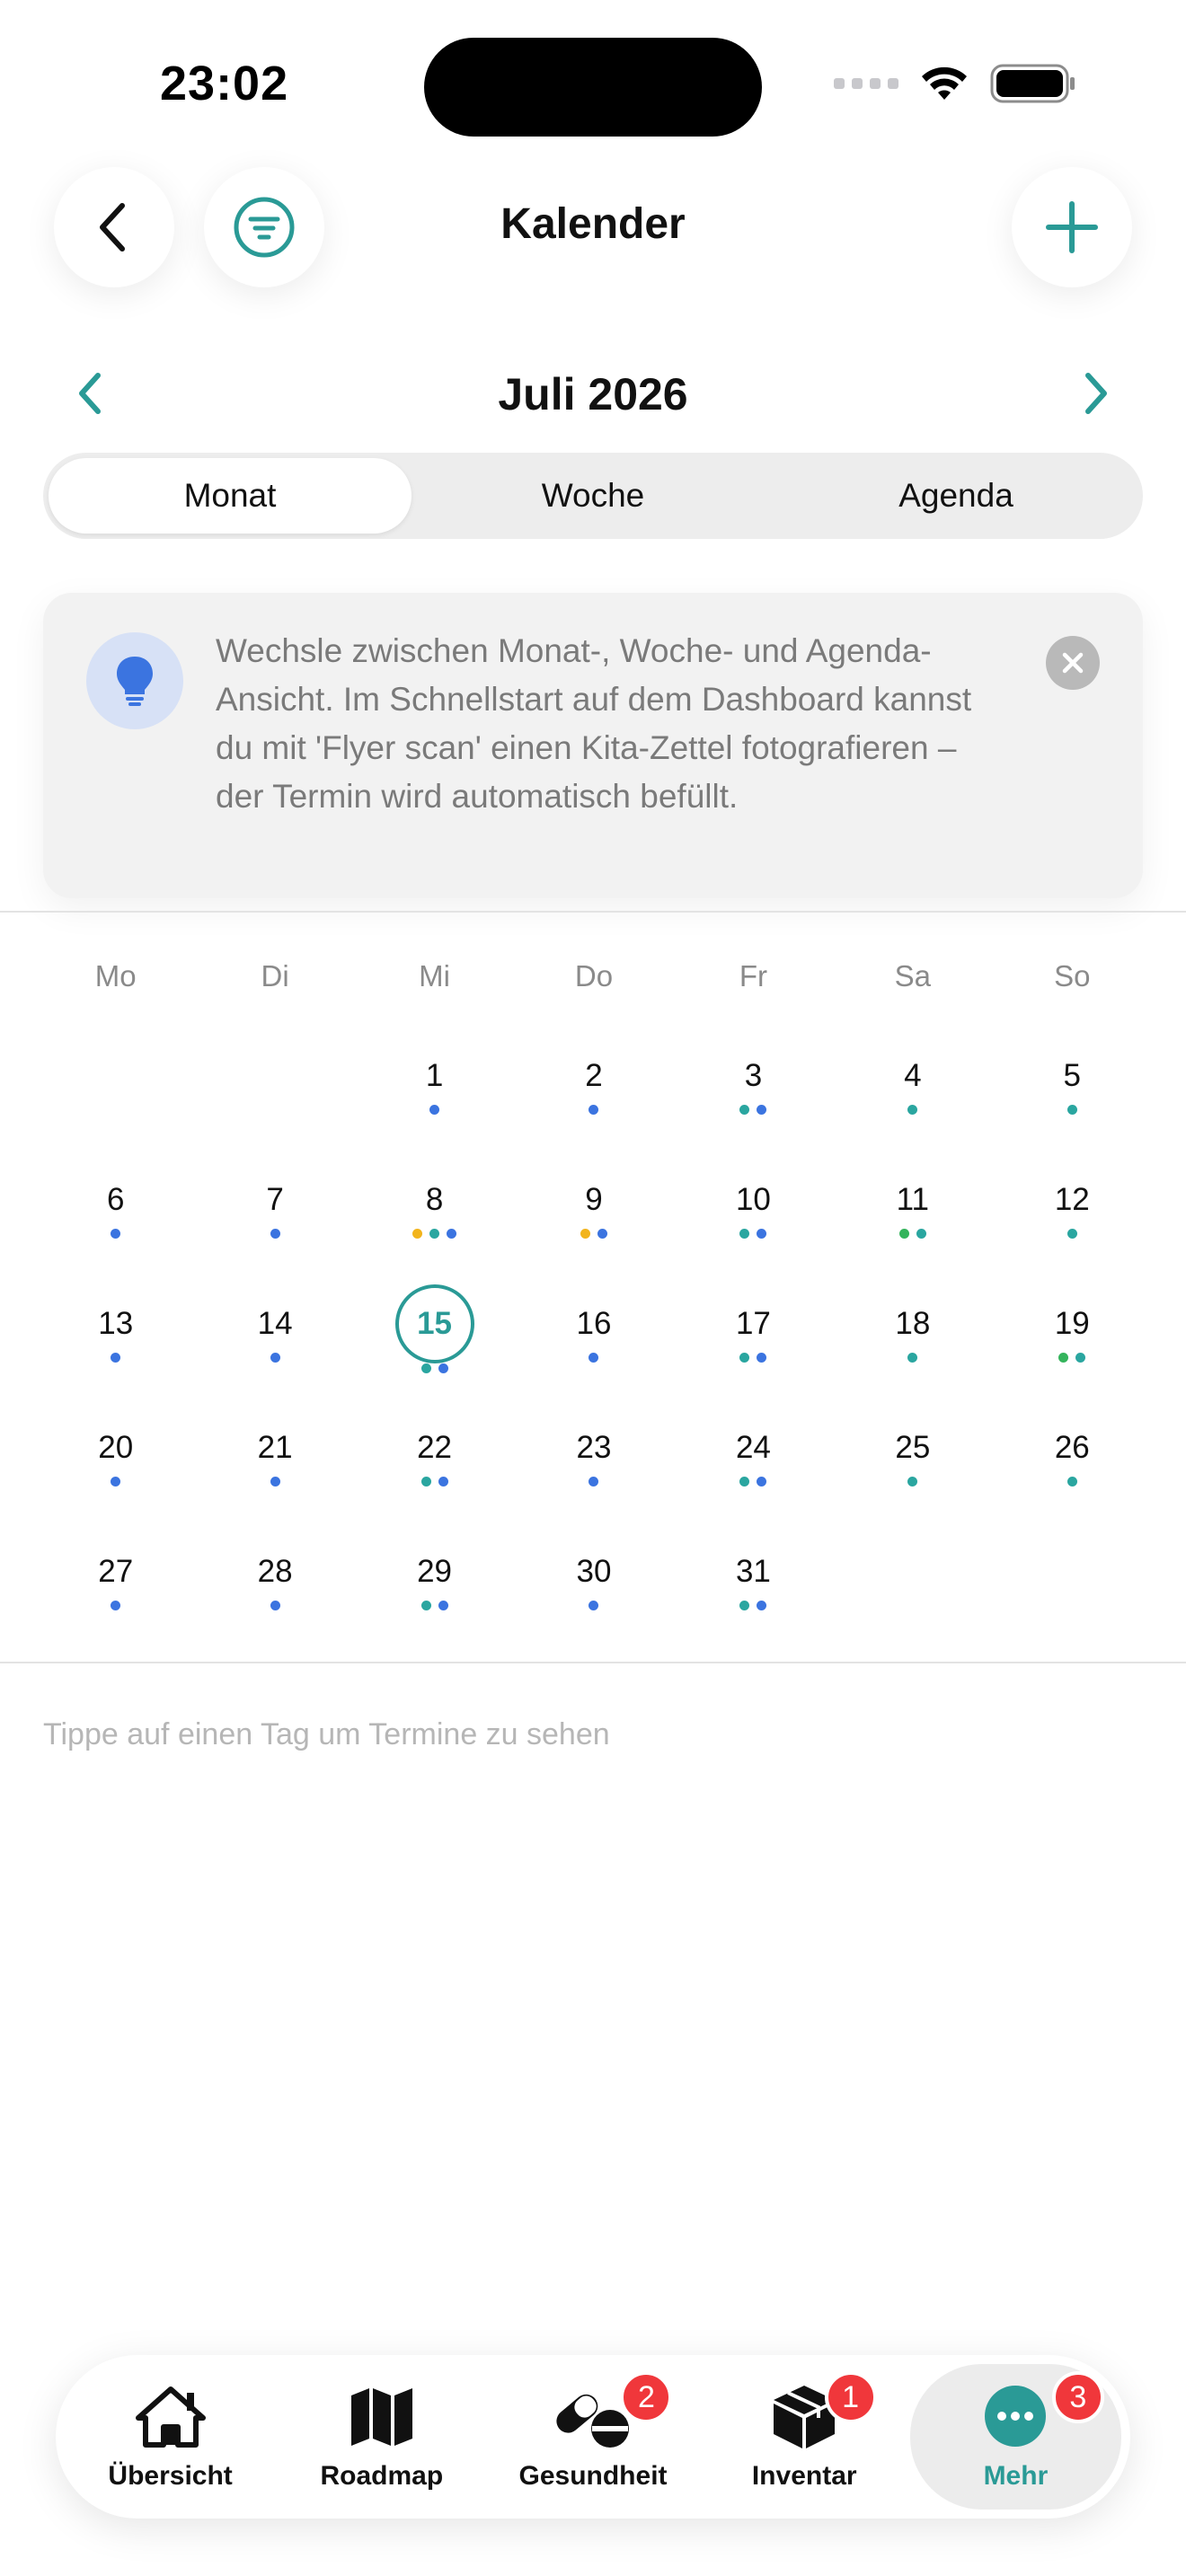 This screenshot has width=1186, height=2576. What do you see at coordinates (434, 1095) in the screenshot?
I see `day-cell: 1` at bounding box center [434, 1095].